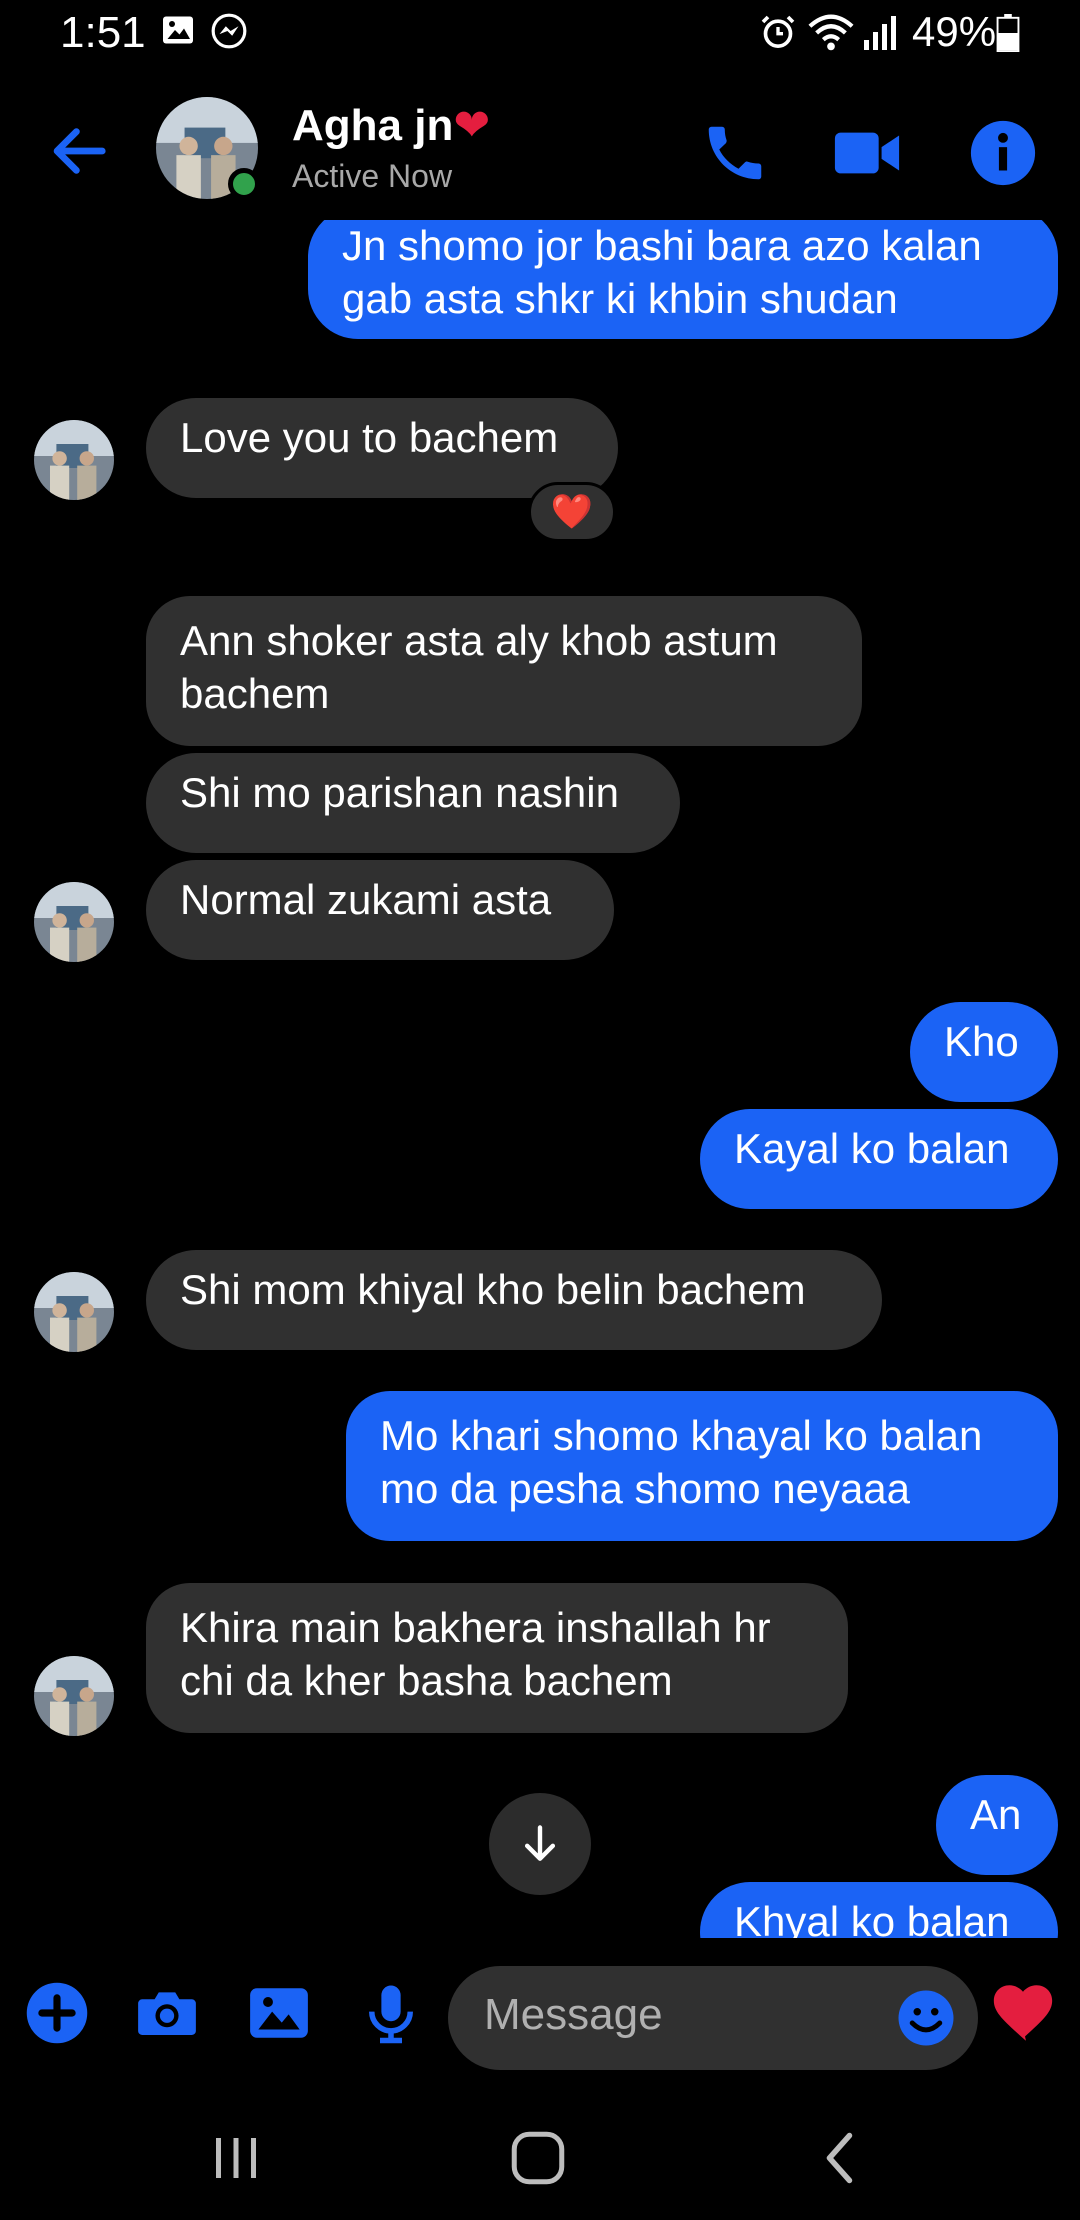 The height and width of the screenshot is (2220, 1080). I want to click on back-arrow-icon, so click(79, 151).